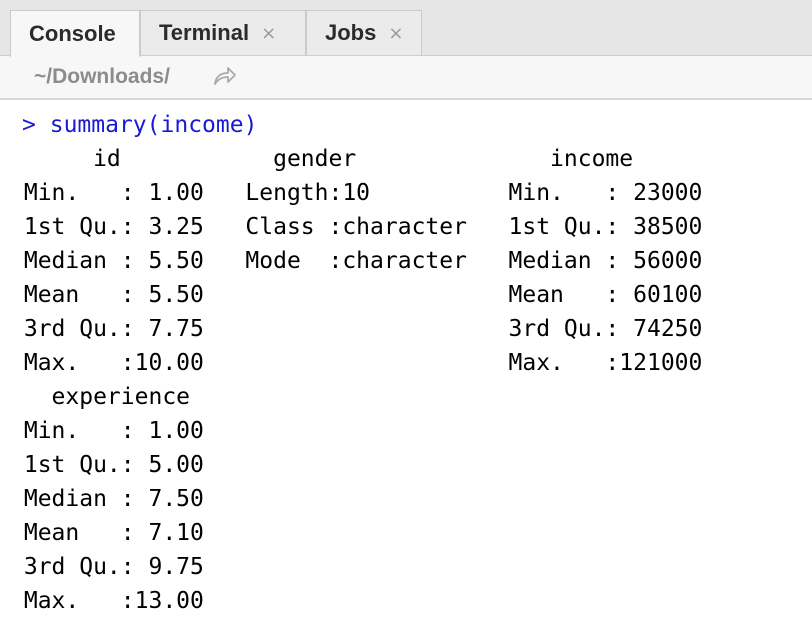 Image resolution: width=812 pixels, height=618 pixels. What do you see at coordinates (121, 431) in the screenshot?
I see `output-line: Min. : 1.00` at bounding box center [121, 431].